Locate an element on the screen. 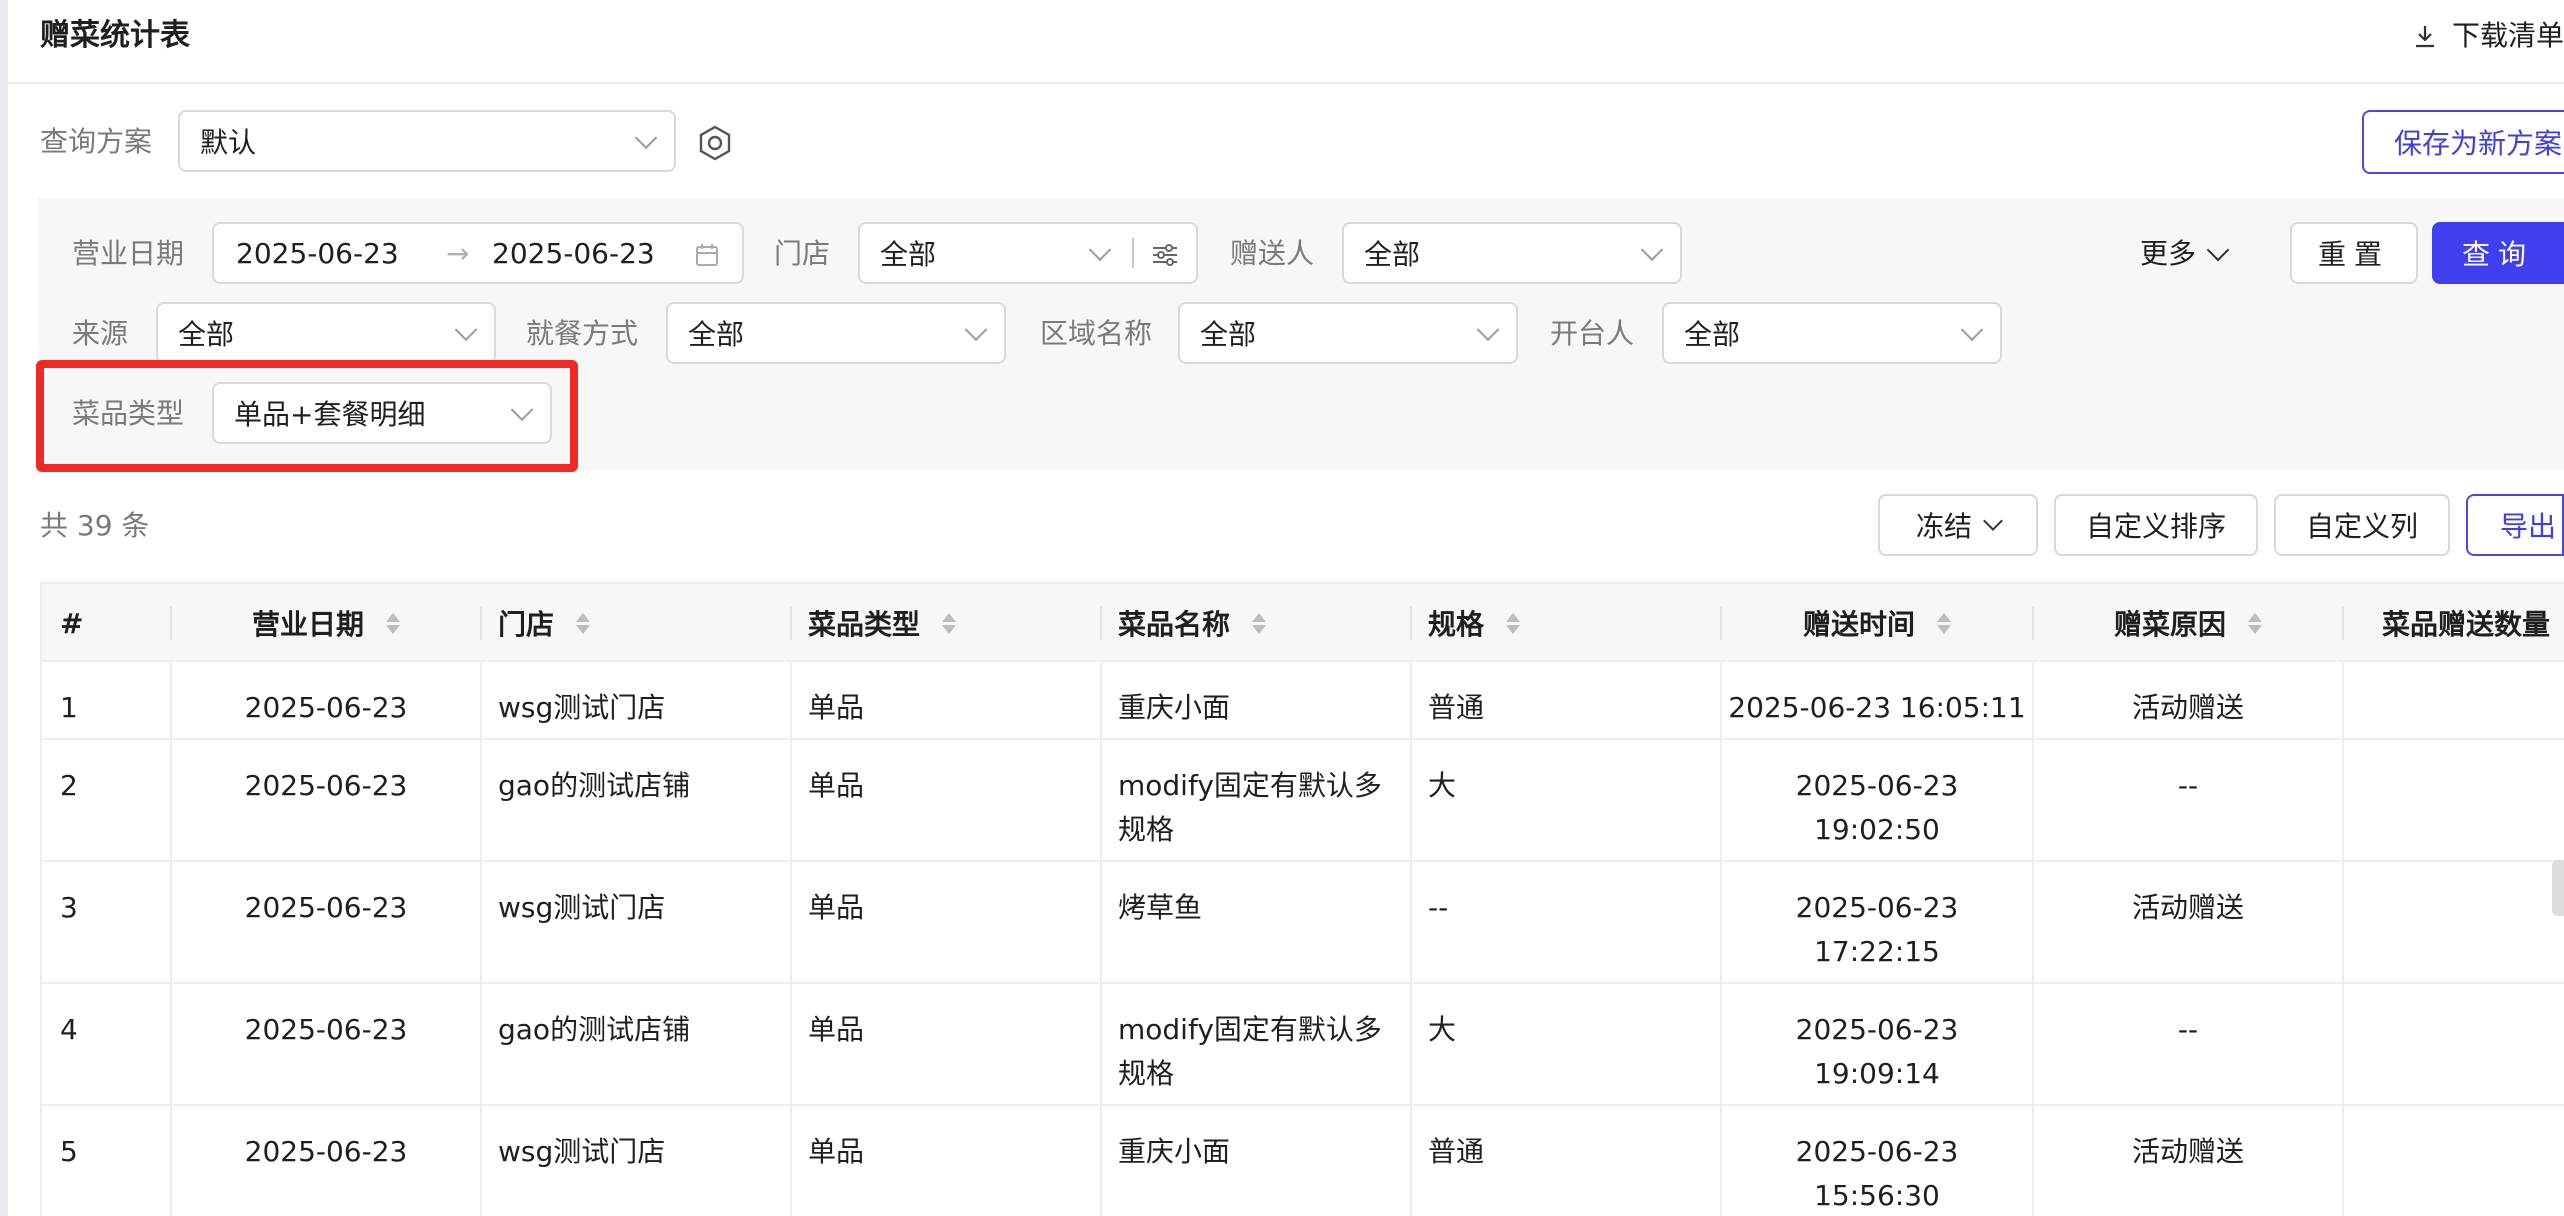 The width and height of the screenshot is (2564, 1216). scheme-label: 查询方案 is located at coordinates (96, 141).